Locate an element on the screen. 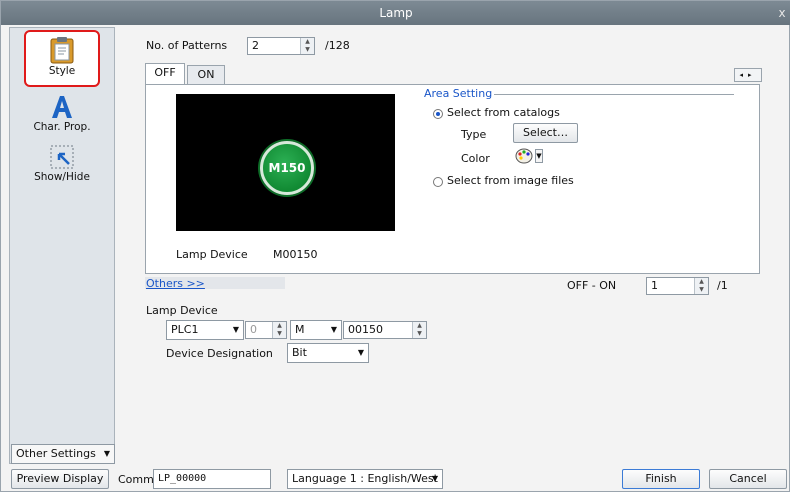 The height and width of the screenshot is (492, 790). tab-scroll-arrows: ◂▸ is located at coordinates (748, 75).